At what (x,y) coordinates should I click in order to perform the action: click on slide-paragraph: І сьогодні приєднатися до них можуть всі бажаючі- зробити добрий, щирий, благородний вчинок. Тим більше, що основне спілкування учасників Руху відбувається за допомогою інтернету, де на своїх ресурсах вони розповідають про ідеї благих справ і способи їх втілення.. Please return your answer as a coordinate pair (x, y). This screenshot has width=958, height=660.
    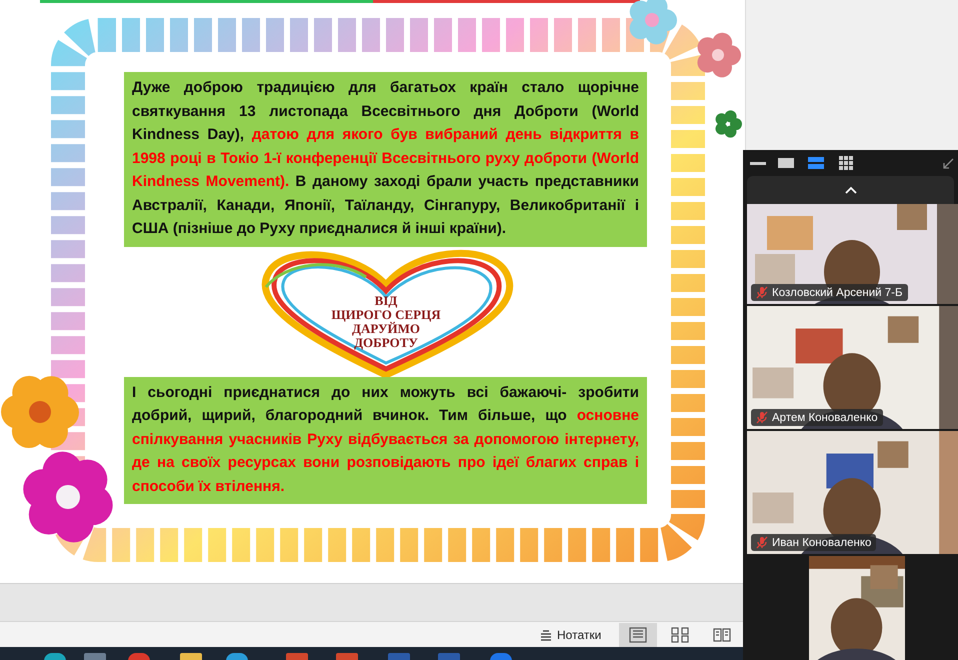
    Looking at the image, I should click on (385, 440).